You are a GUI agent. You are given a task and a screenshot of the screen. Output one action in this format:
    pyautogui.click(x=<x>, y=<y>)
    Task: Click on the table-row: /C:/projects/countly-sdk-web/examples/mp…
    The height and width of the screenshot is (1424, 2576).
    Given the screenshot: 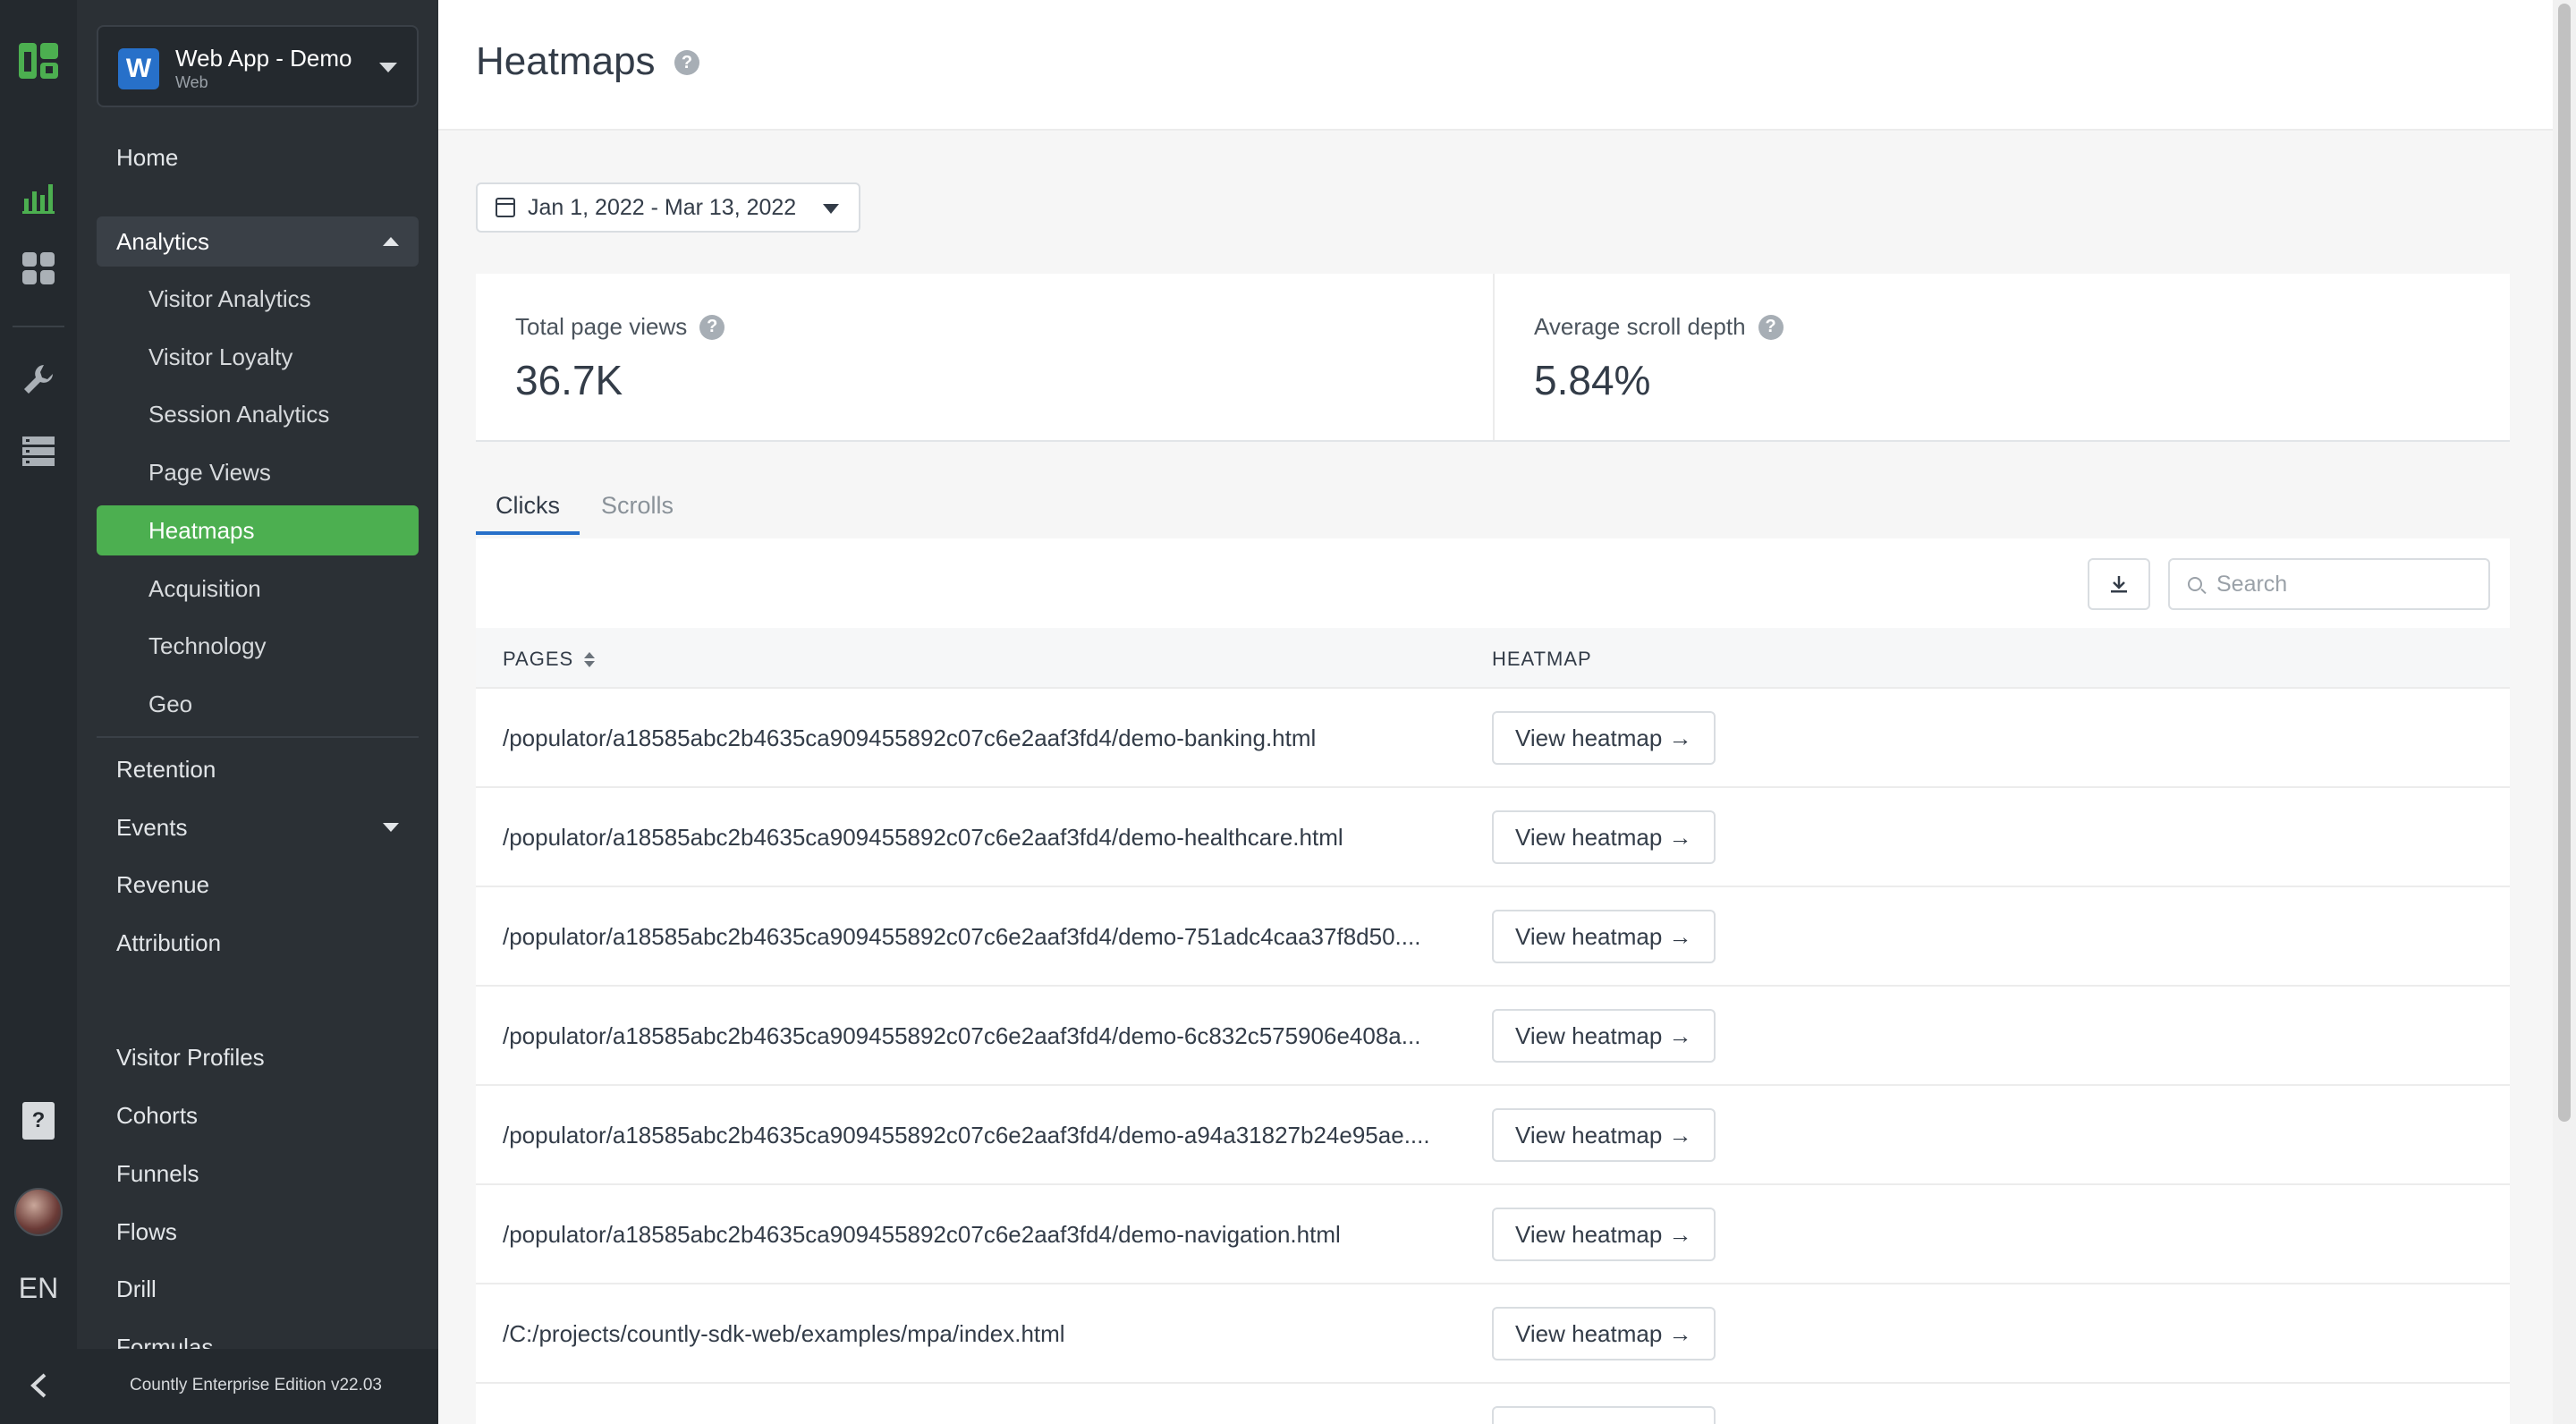 What is the action you would take?
    pyautogui.click(x=1493, y=1334)
    